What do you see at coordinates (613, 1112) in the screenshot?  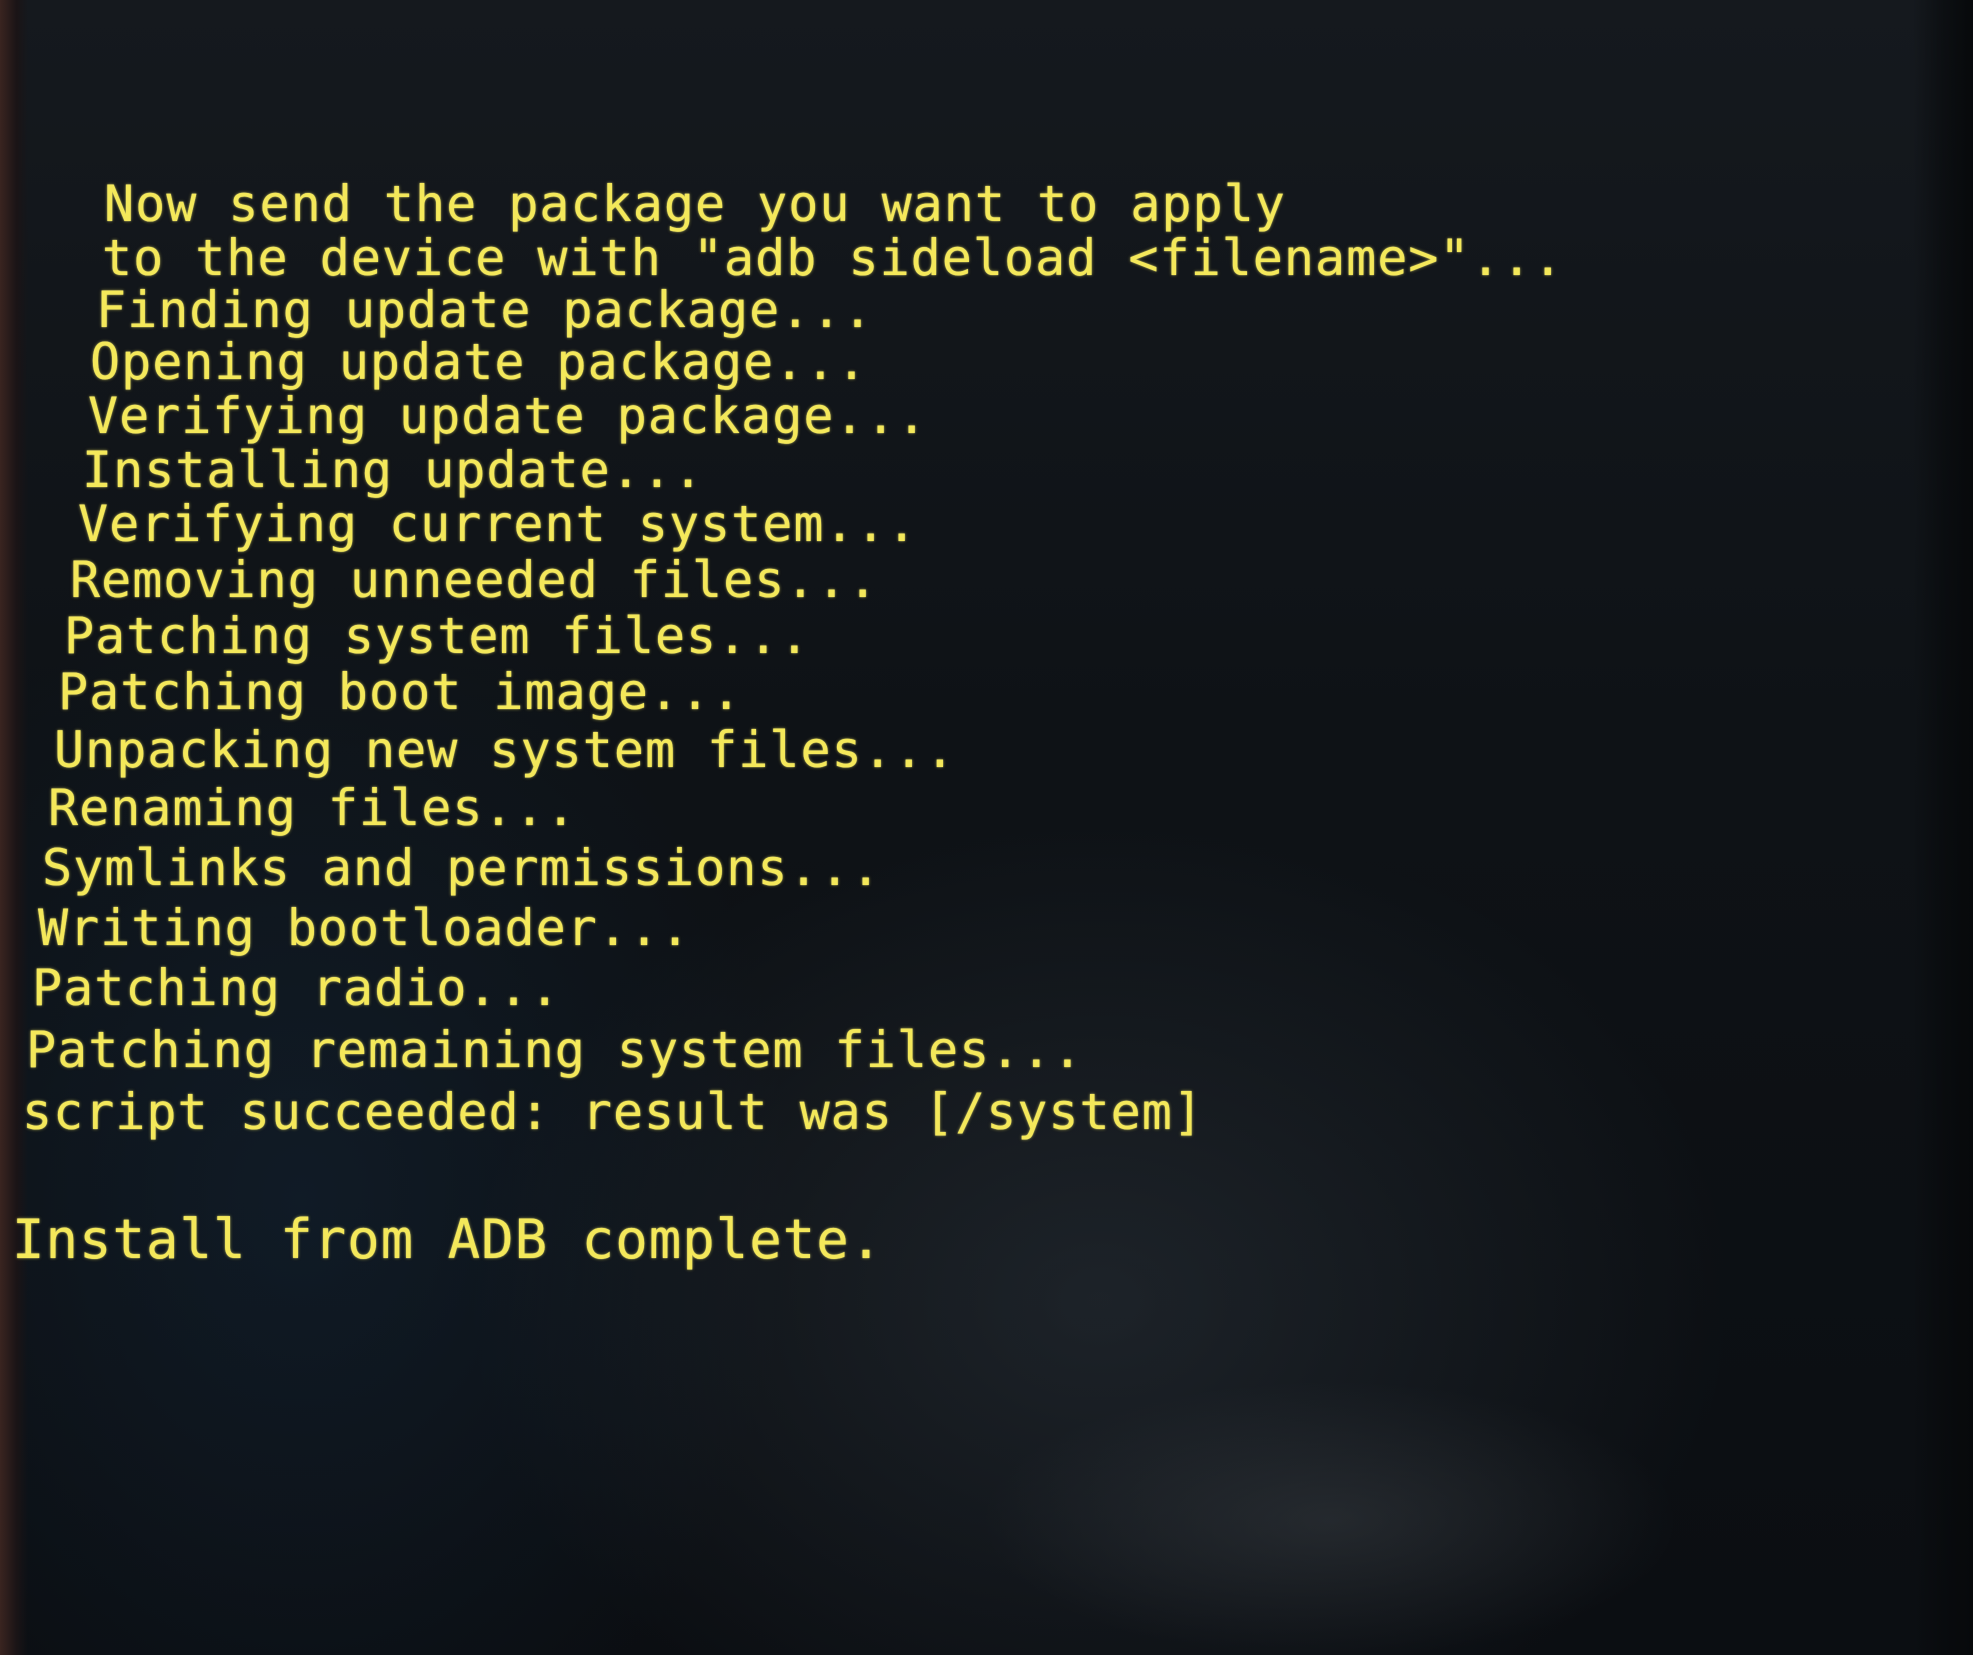 I see `log-line: script succeeded: result was [/system]` at bounding box center [613, 1112].